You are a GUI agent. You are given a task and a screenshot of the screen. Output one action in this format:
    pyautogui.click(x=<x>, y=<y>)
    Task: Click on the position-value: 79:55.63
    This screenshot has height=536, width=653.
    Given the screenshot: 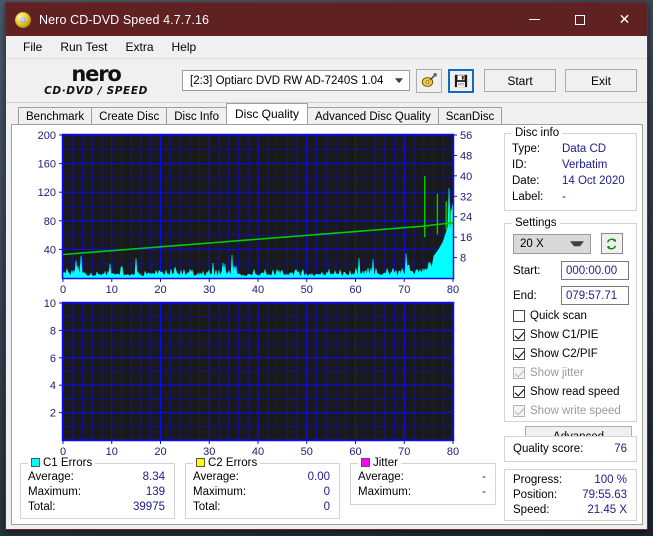 What is the action you would take?
    pyautogui.click(x=604, y=495)
    